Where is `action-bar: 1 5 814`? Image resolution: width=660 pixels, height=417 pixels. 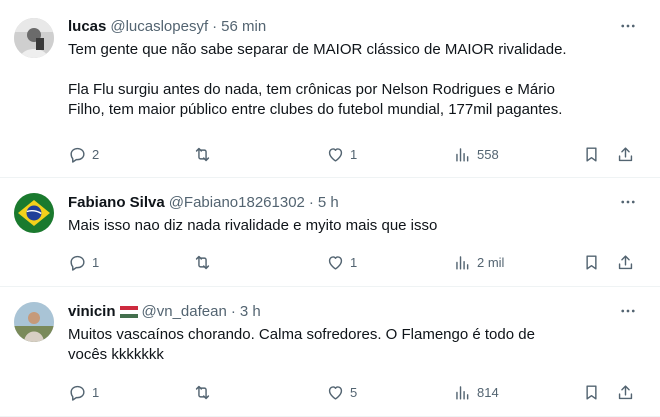 action-bar: 1 5 814 is located at coordinates (356, 392).